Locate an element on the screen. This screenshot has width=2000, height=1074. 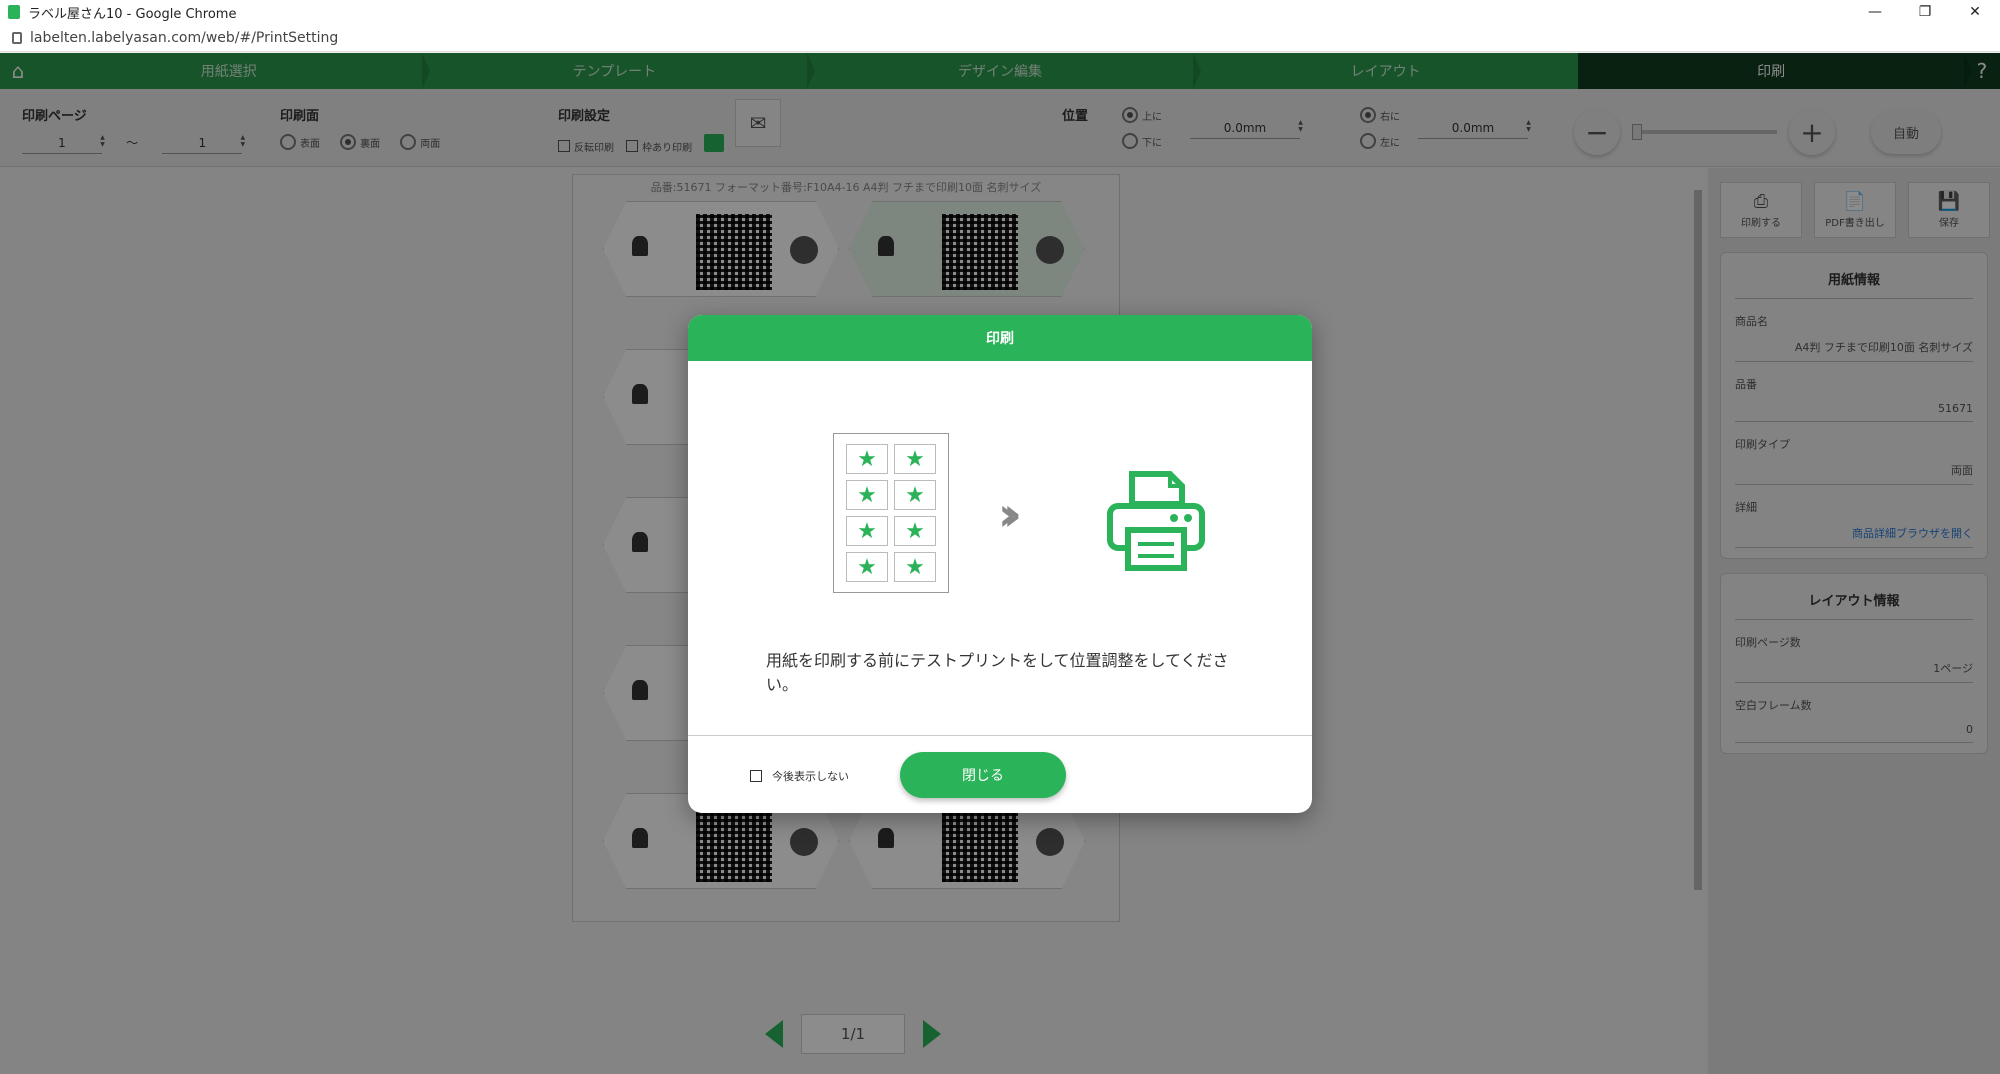
window-controls: — ❐ ✕ is located at coordinates (1925, 12).